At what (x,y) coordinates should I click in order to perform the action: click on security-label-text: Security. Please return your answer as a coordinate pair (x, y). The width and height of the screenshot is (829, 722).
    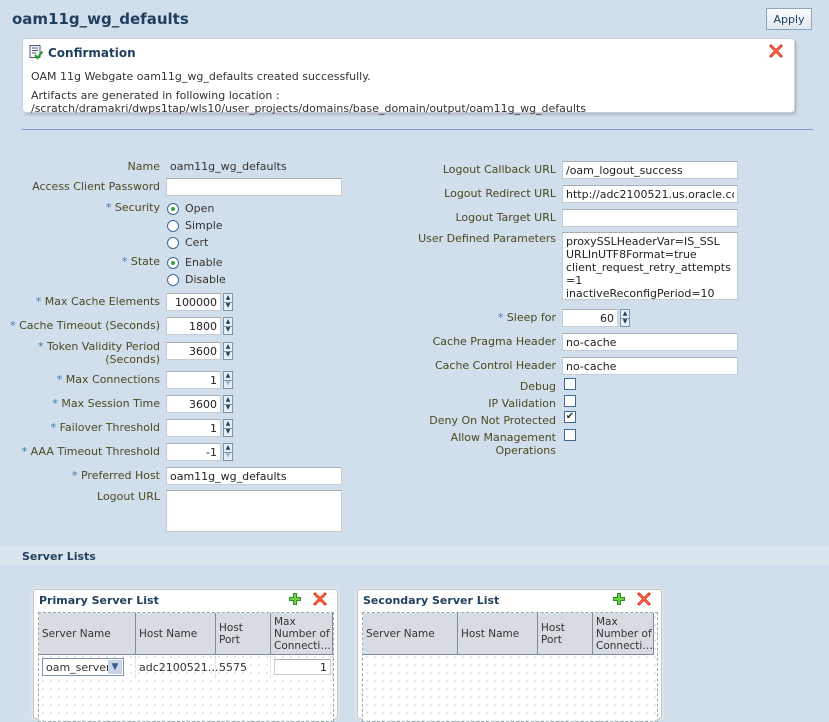
    Looking at the image, I should click on (137, 207).